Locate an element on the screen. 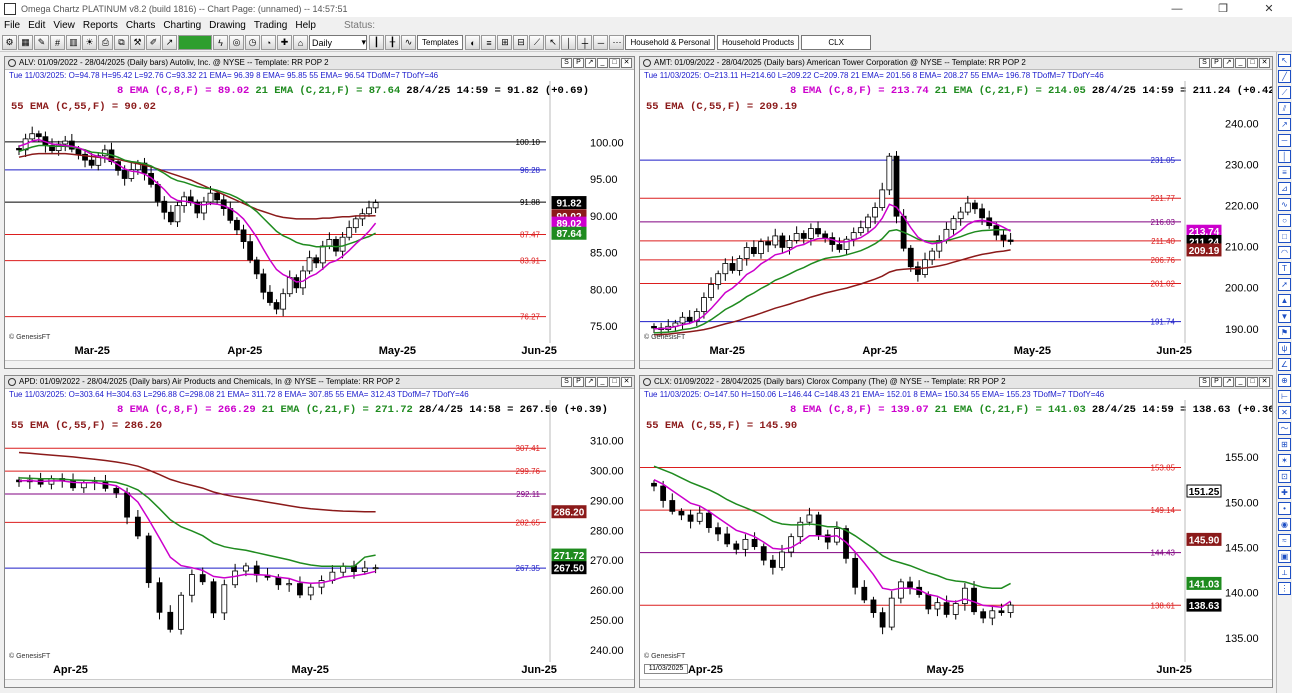 This screenshot has width=1292, height=693. arrow-tool-icon: ➚ is located at coordinates (1284, 284).